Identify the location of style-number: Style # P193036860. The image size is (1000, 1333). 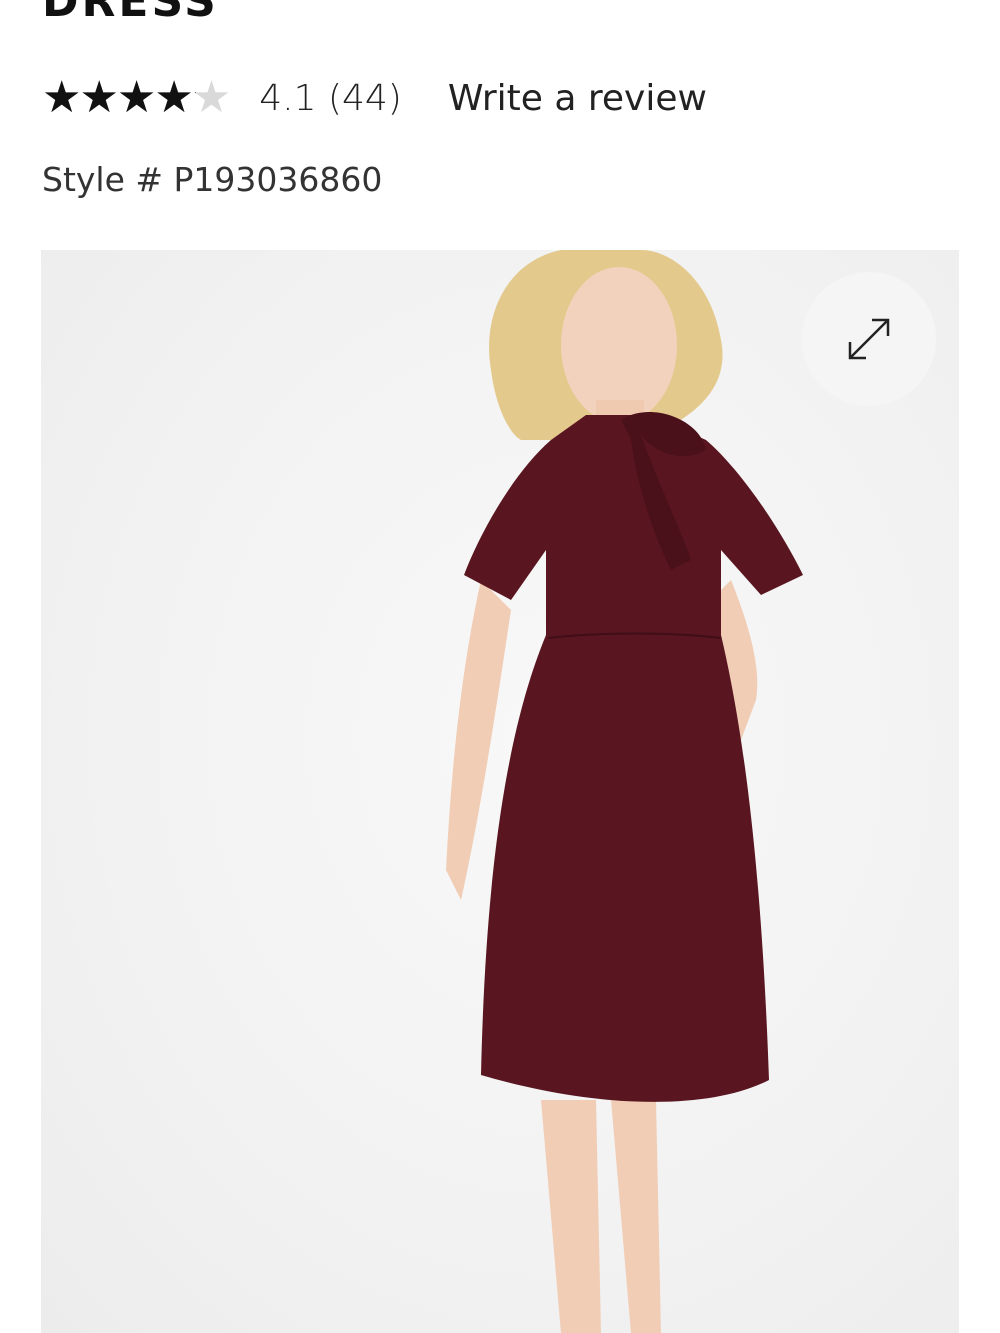
(212, 179).